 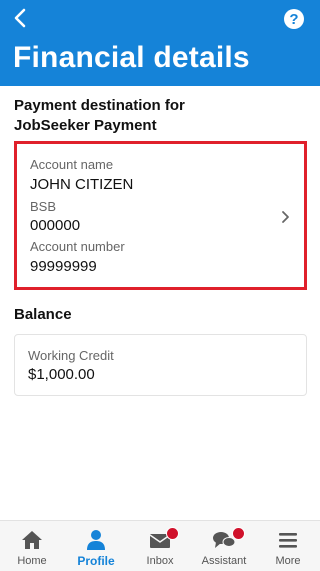 I want to click on tab-profile: Profile, so click(x=96, y=546).